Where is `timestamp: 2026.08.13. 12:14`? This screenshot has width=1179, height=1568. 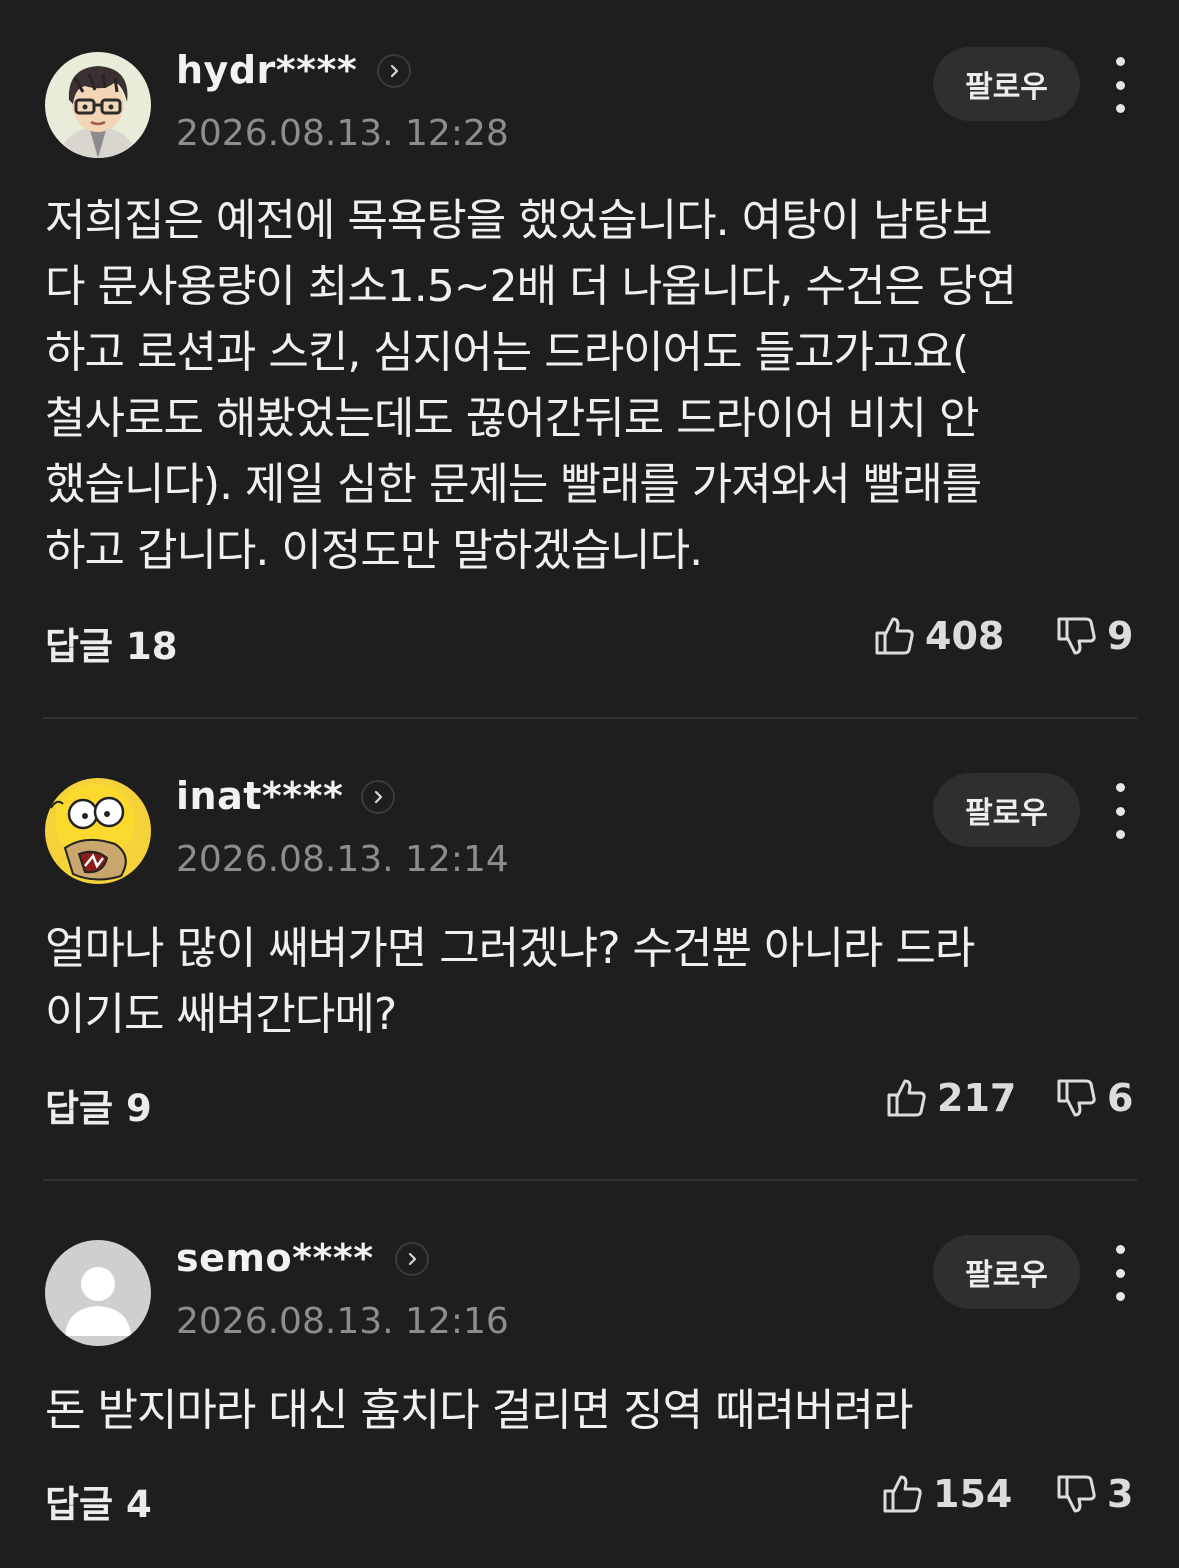
timestamp: 2026.08.13. 12:14 is located at coordinates (342, 859).